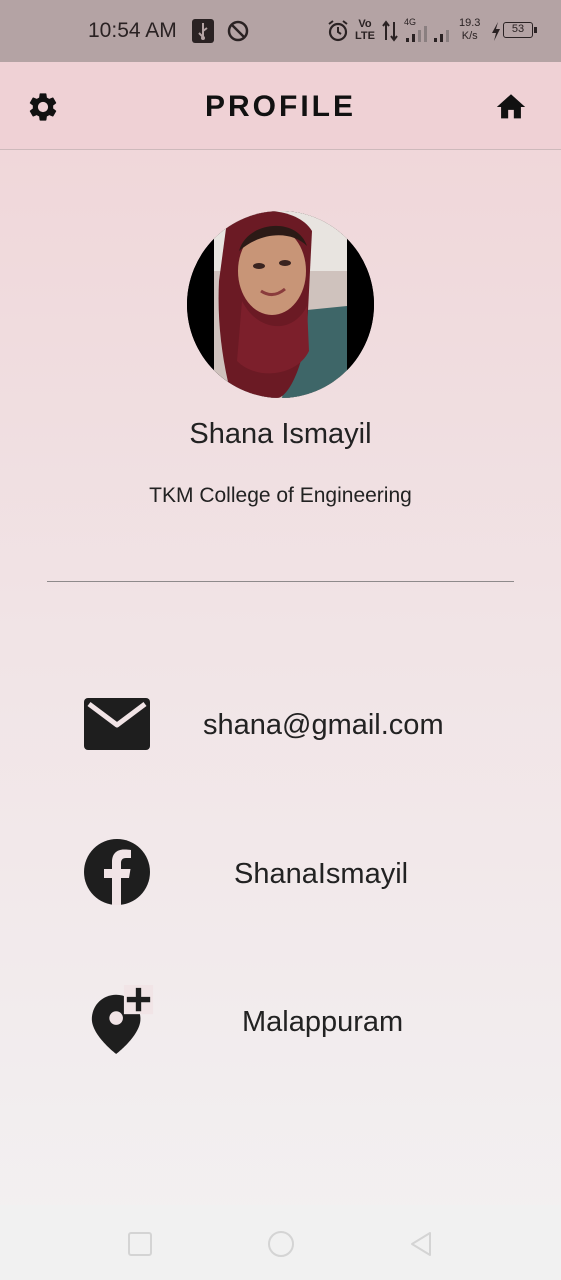  What do you see at coordinates (280, 31) in the screenshot?
I see `status-bar: 10:54 AM Vo LTE 4G 19.3 K/s 53` at bounding box center [280, 31].